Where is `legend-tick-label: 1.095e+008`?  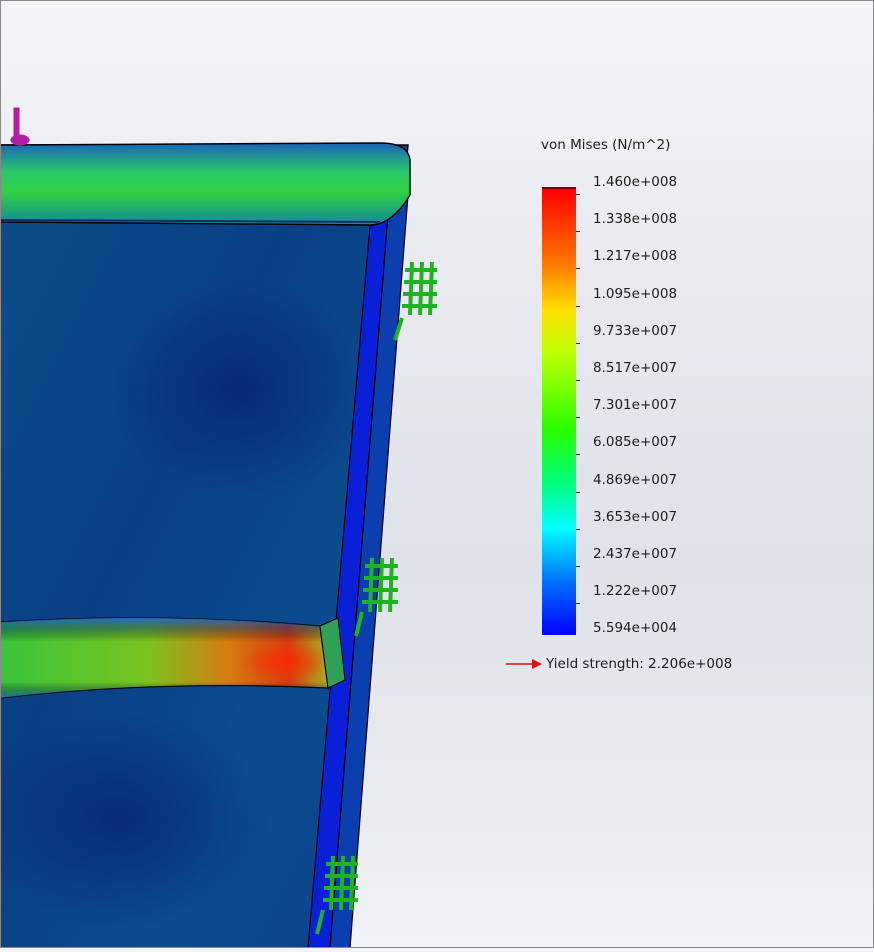 legend-tick-label: 1.095e+008 is located at coordinates (635, 293).